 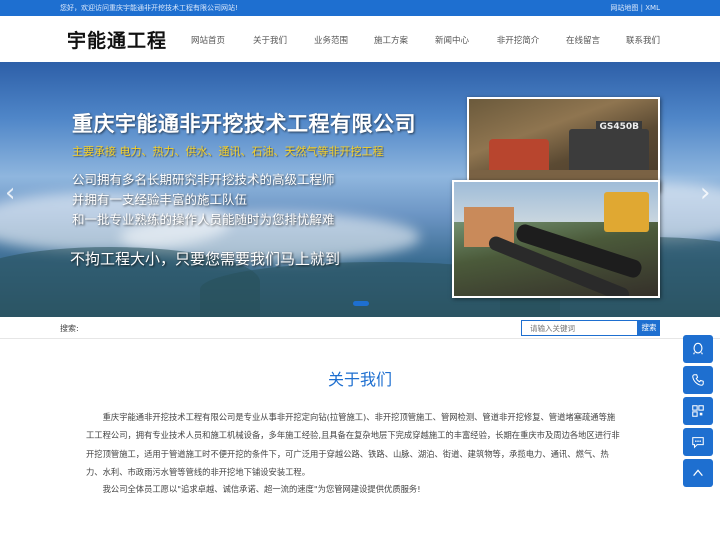 What do you see at coordinates (452, 40) in the screenshot?
I see `nav-item-news: 新闻中心` at bounding box center [452, 40].